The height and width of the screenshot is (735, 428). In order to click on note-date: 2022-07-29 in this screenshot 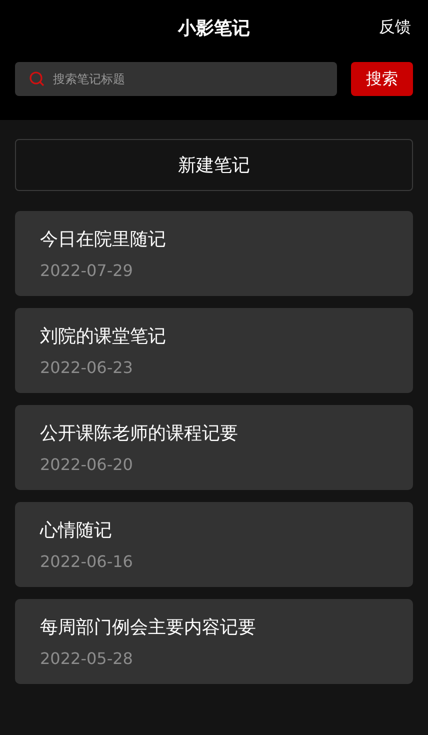, I will do `click(87, 270)`.